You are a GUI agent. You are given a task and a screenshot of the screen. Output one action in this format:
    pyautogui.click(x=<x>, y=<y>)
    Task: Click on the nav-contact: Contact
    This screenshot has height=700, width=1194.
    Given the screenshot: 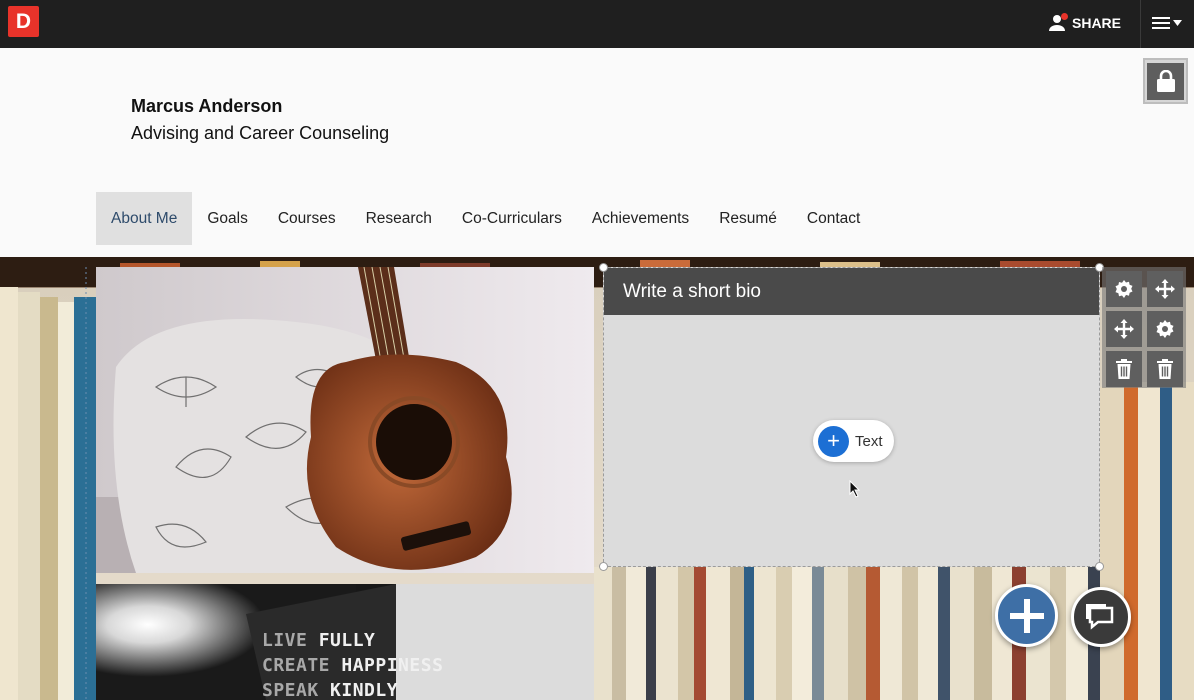 What is the action you would take?
    pyautogui.click(x=833, y=218)
    